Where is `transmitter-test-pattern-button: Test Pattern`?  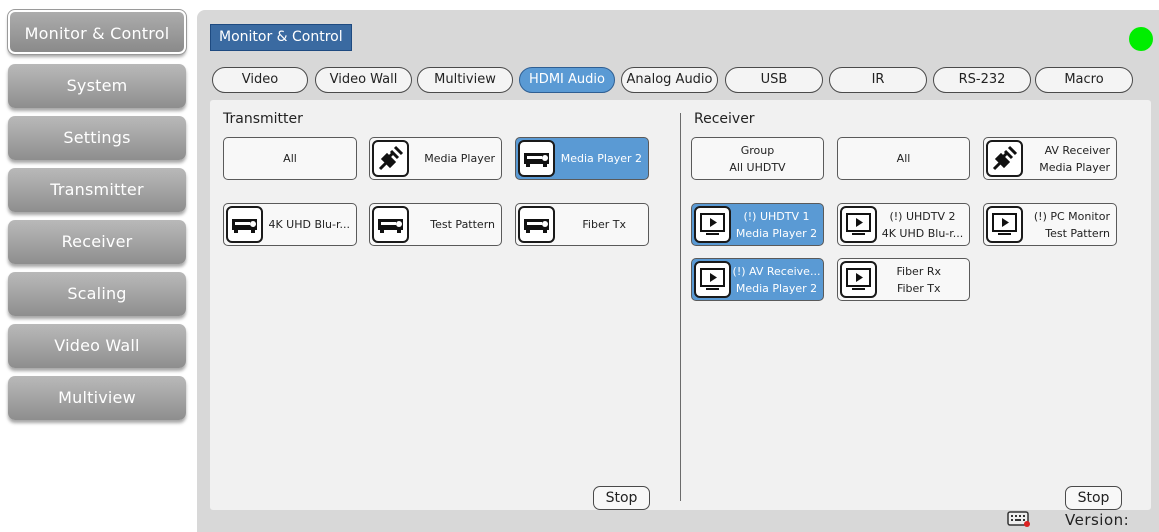 transmitter-test-pattern-button: Test Pattern is located at coordinates (435, 224).